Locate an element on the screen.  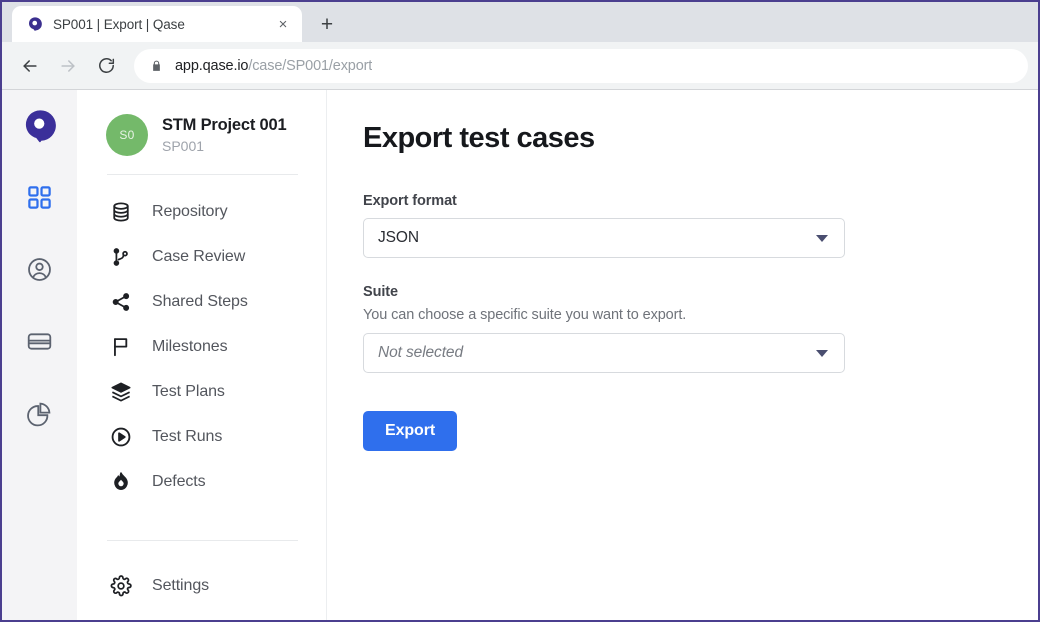
export-format-value: JSON is located at coordinates (398, 237).